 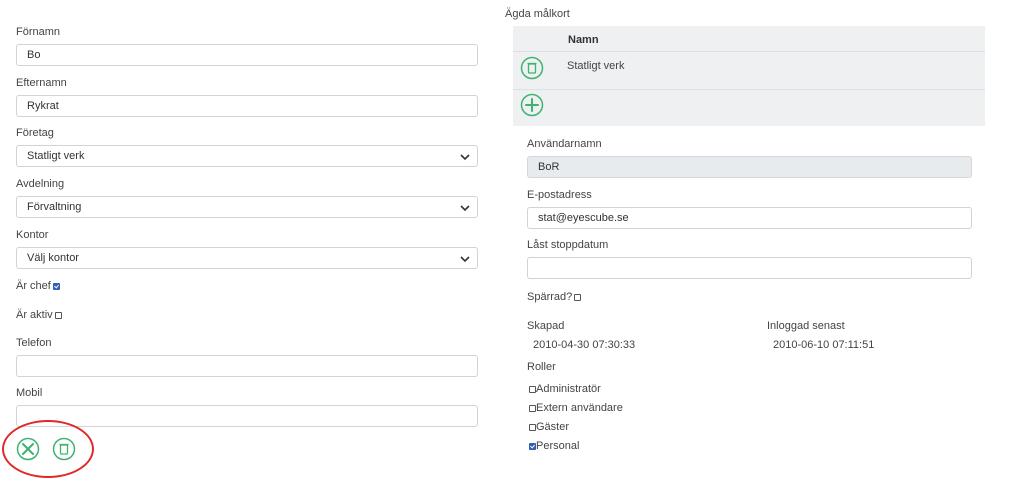 What do you see at coordinates (33, 286) in the screenshot?
I see `is-chef-label: Är chef` at bounding box center [33, 286].